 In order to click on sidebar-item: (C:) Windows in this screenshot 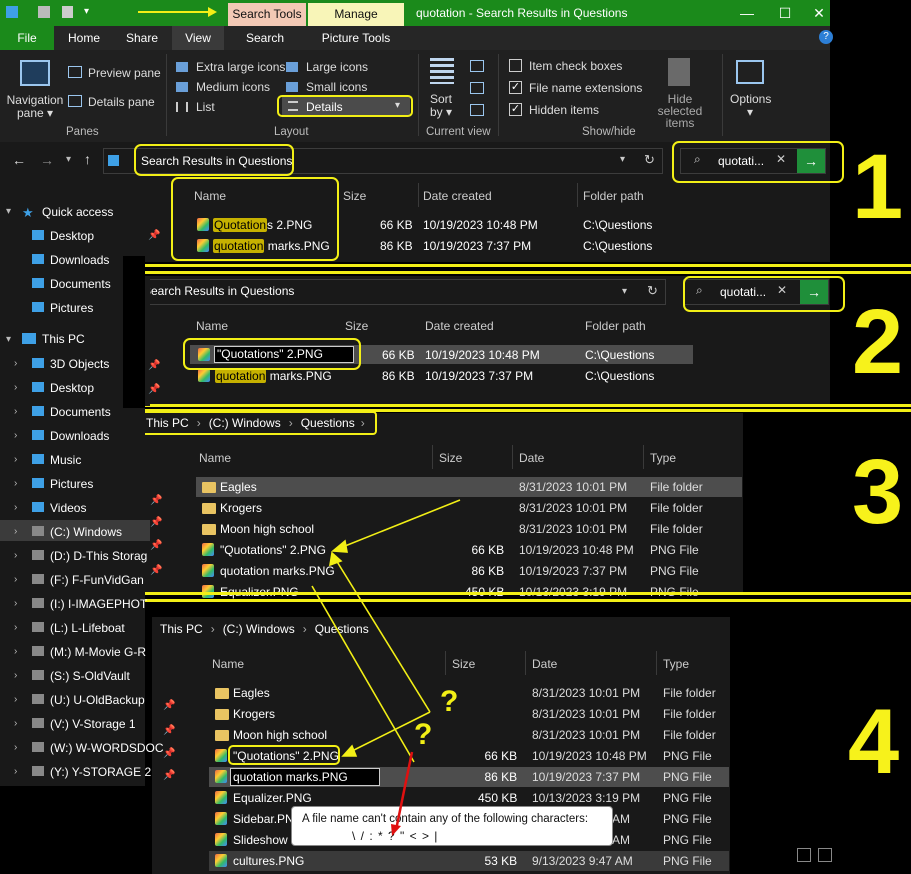, I will do `click(86, 532)`.